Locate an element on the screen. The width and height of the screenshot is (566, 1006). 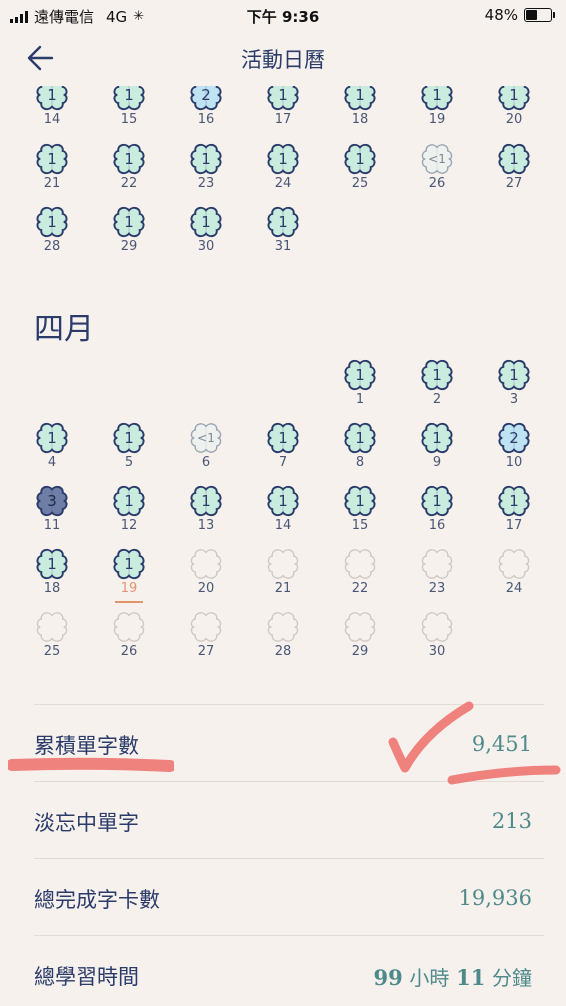
day-number: 16 is located at coordinates (437, 525).